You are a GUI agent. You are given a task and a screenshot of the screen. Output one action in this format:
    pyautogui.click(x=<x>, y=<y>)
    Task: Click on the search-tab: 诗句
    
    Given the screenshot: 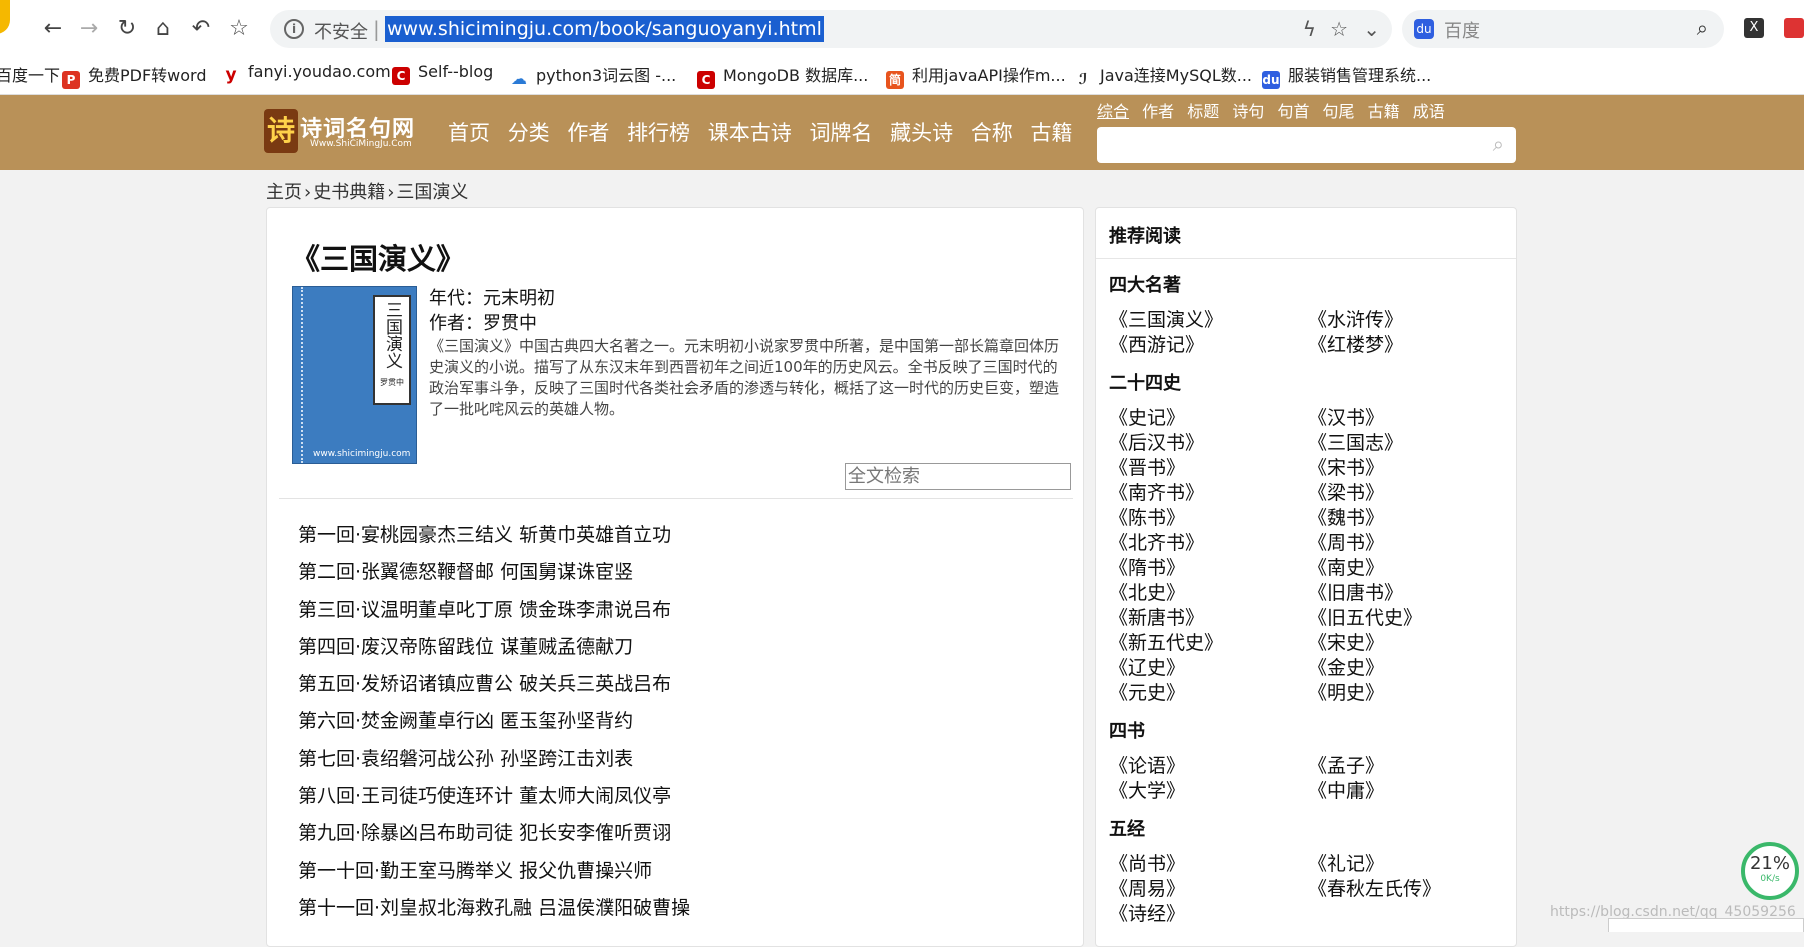 What is the action you would take?
    pyautogui.click(x=1248, y=111)
    